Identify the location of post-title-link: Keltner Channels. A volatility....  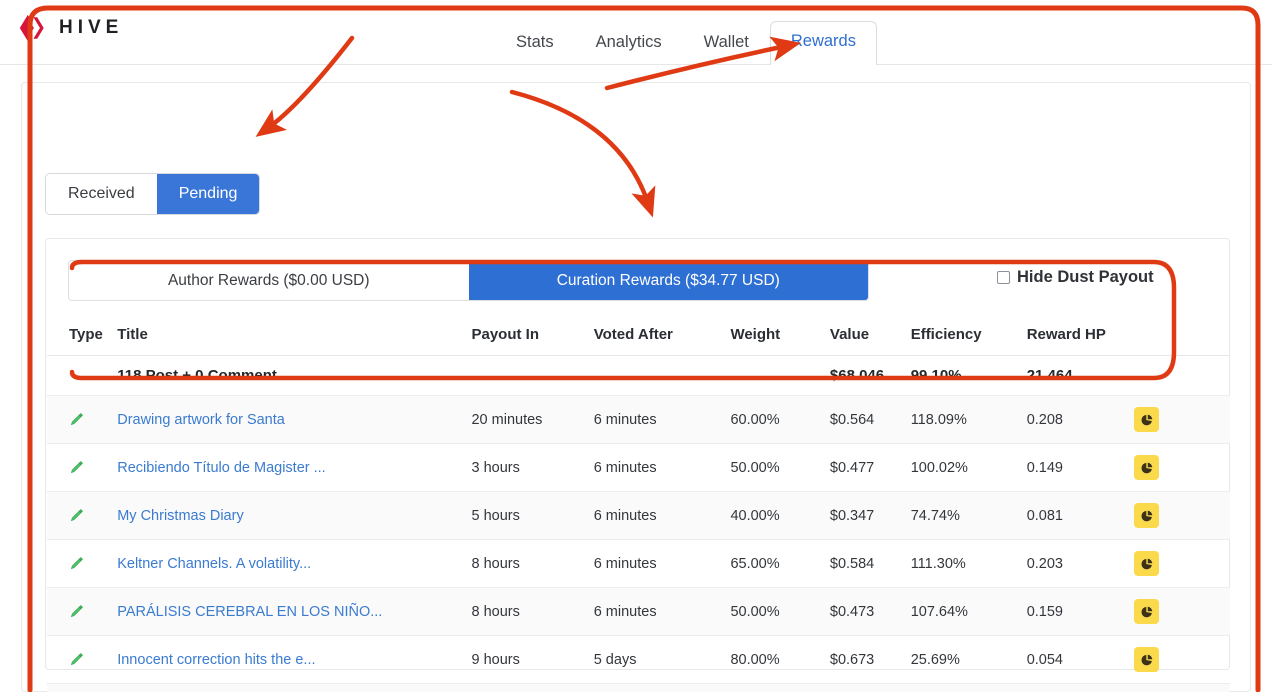
(214, 564).